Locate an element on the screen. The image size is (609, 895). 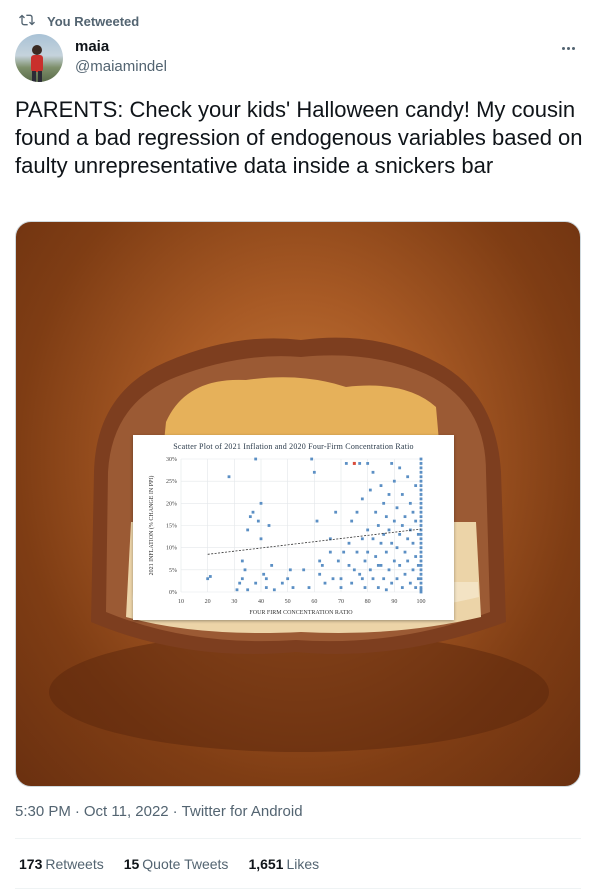
likes-stat: 1,651 Likes is located at coordinates (283, 864).